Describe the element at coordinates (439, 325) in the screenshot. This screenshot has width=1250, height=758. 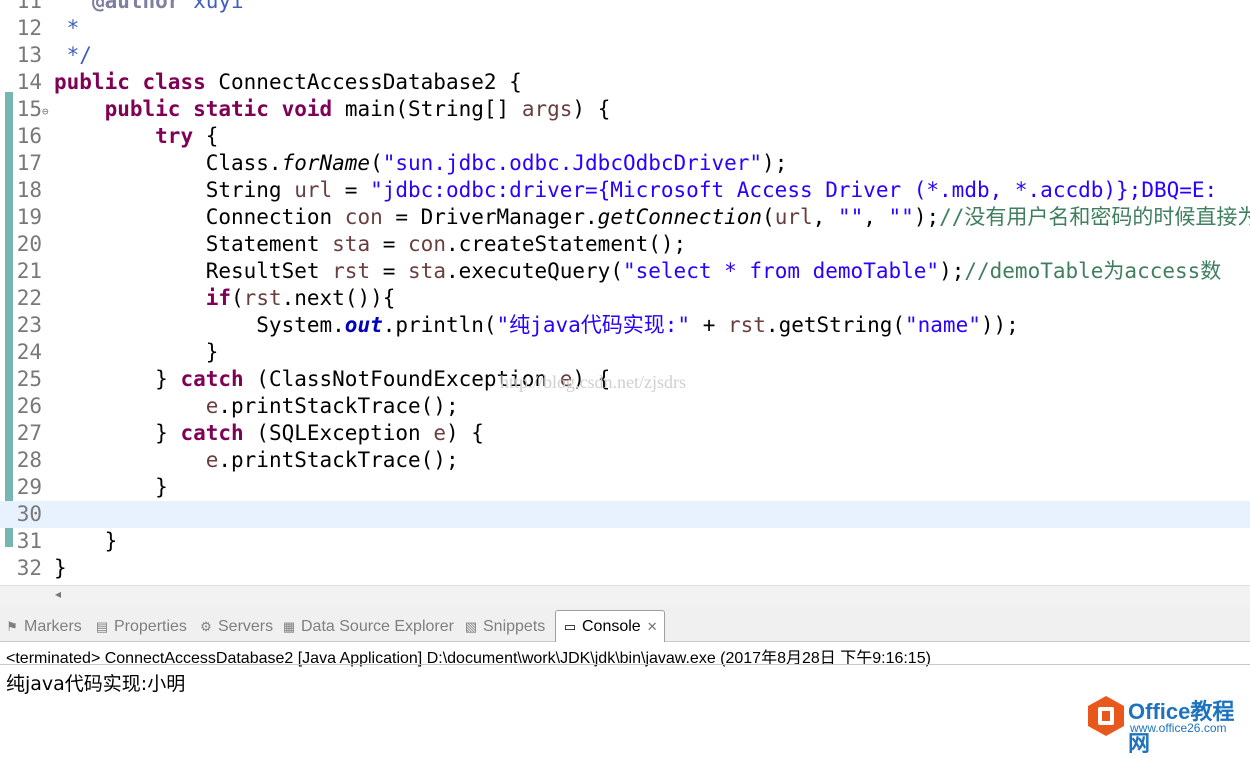
I see `code-token: .println(` at that location.